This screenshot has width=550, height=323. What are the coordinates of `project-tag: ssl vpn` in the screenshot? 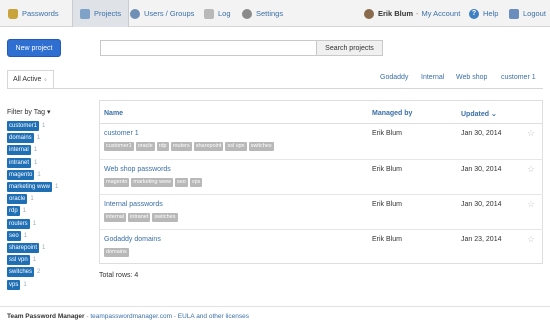 It's located at (236, 146).